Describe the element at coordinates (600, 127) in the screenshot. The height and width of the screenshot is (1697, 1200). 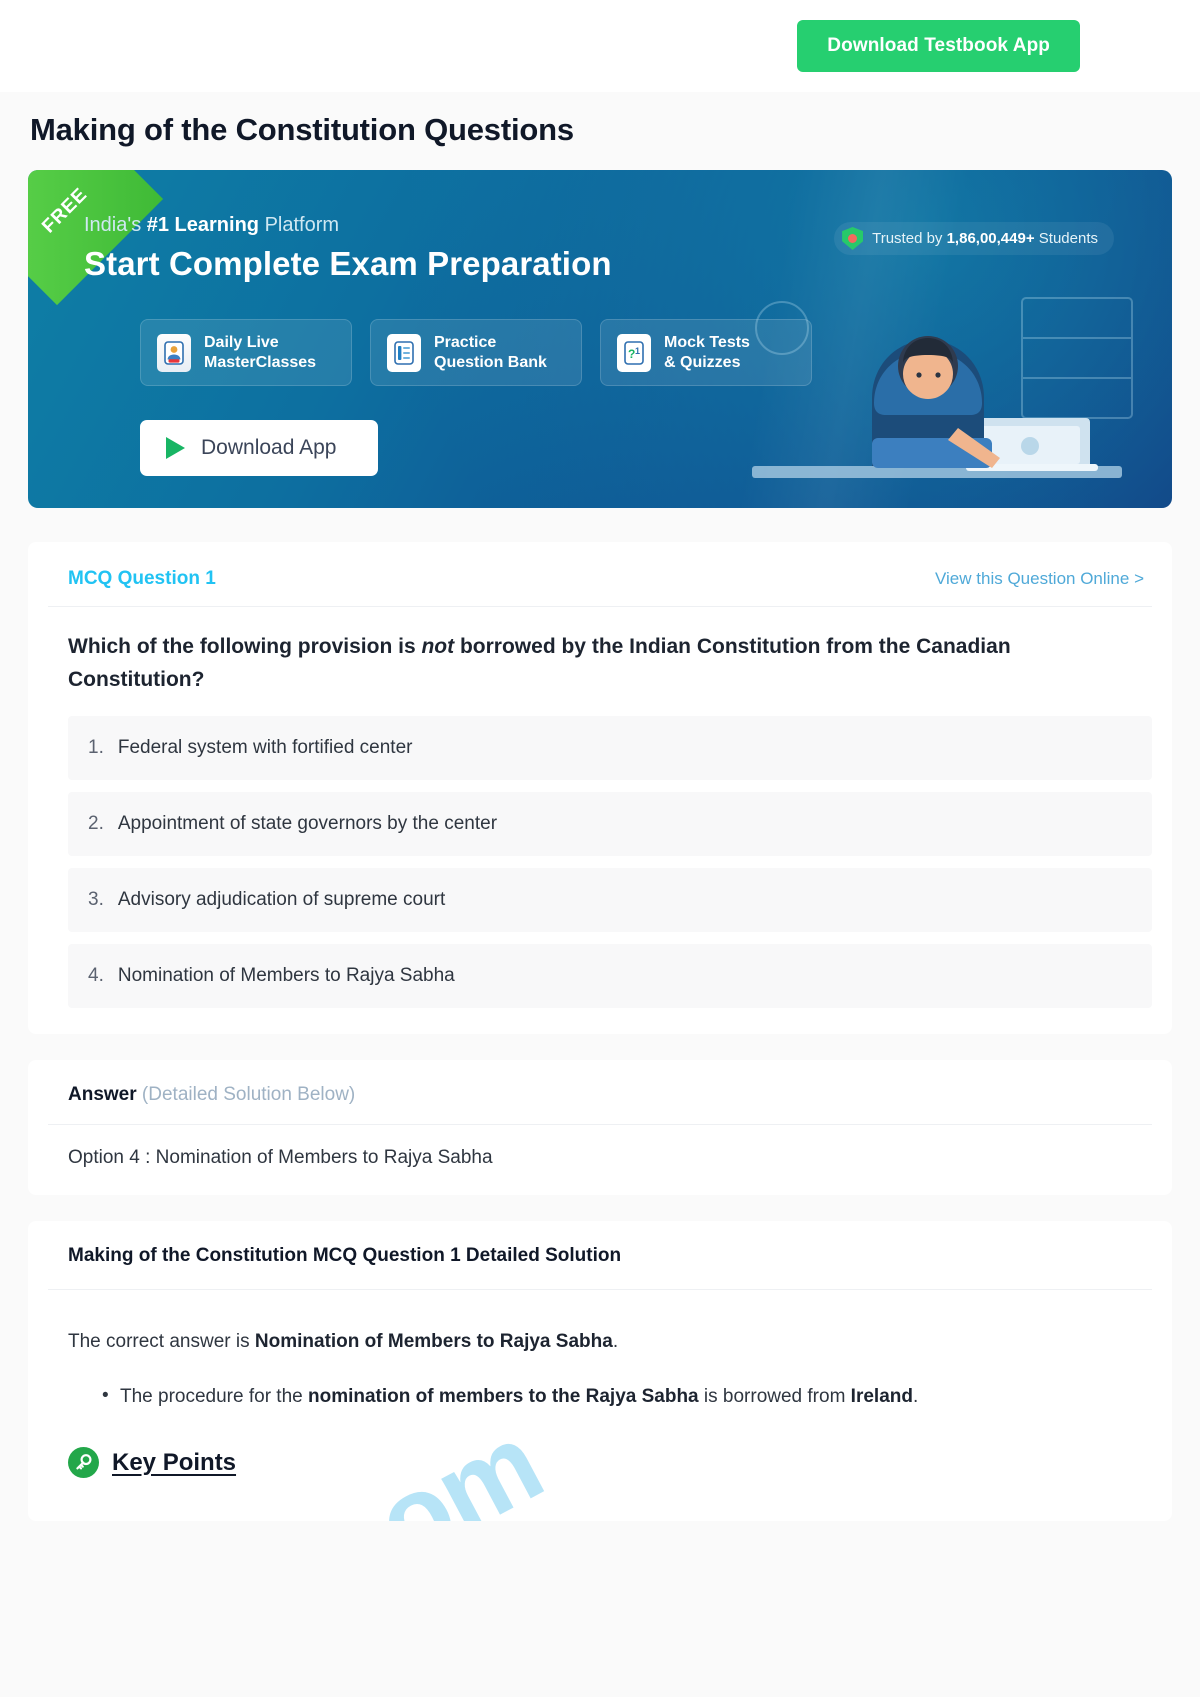
I see `page-title-wrap: Making of the Constitution Questions` at that location.